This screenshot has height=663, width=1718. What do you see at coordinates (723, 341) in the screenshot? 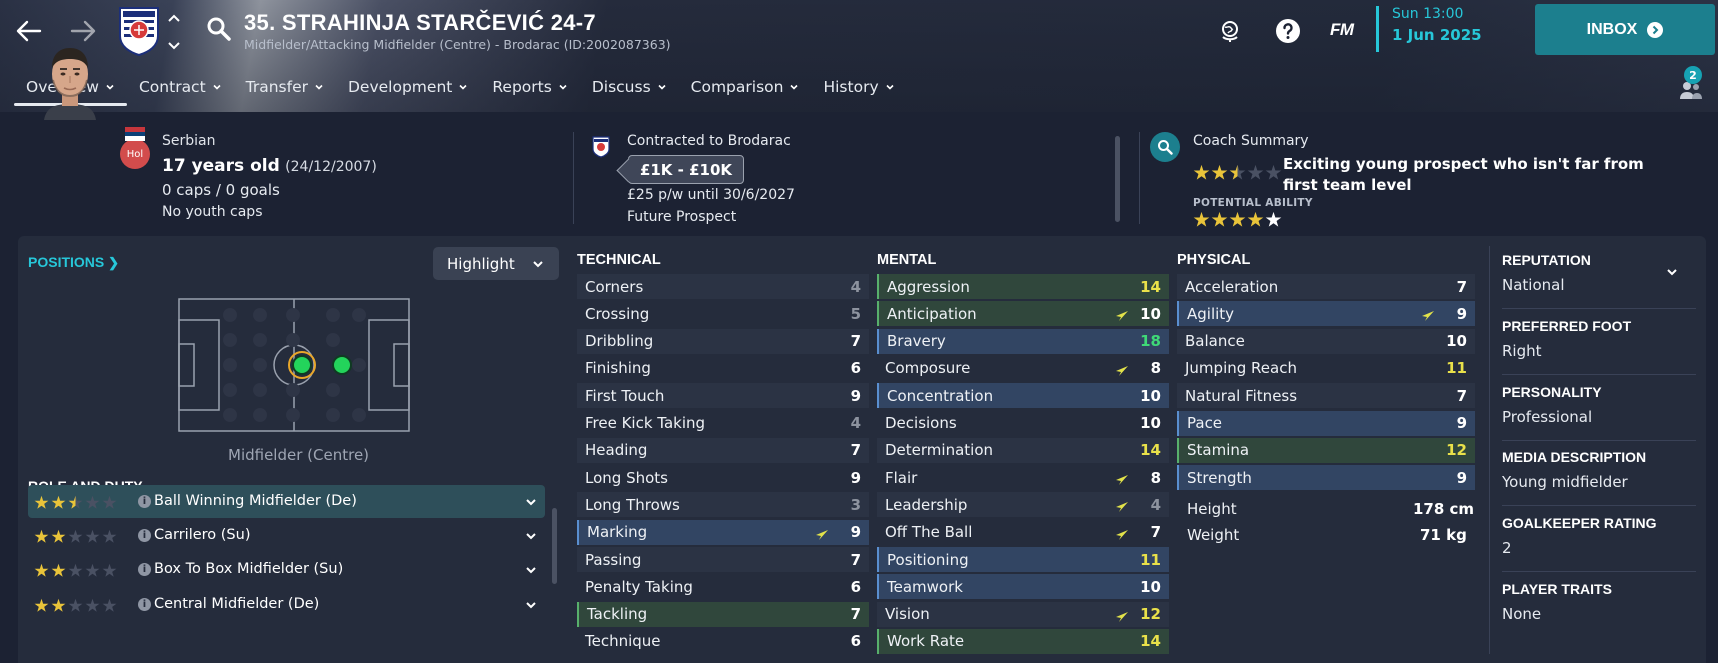
I see `attribute-row: Dribbling 7` at bounding box center [723, 341].